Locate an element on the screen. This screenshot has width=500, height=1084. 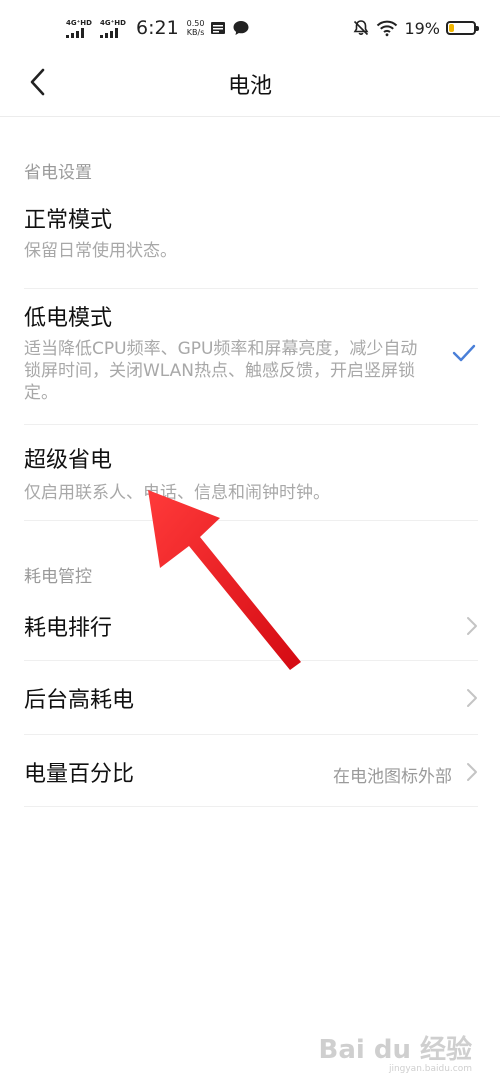
background-power-row: 后台高耗电 is located at coordinates (250, 698).